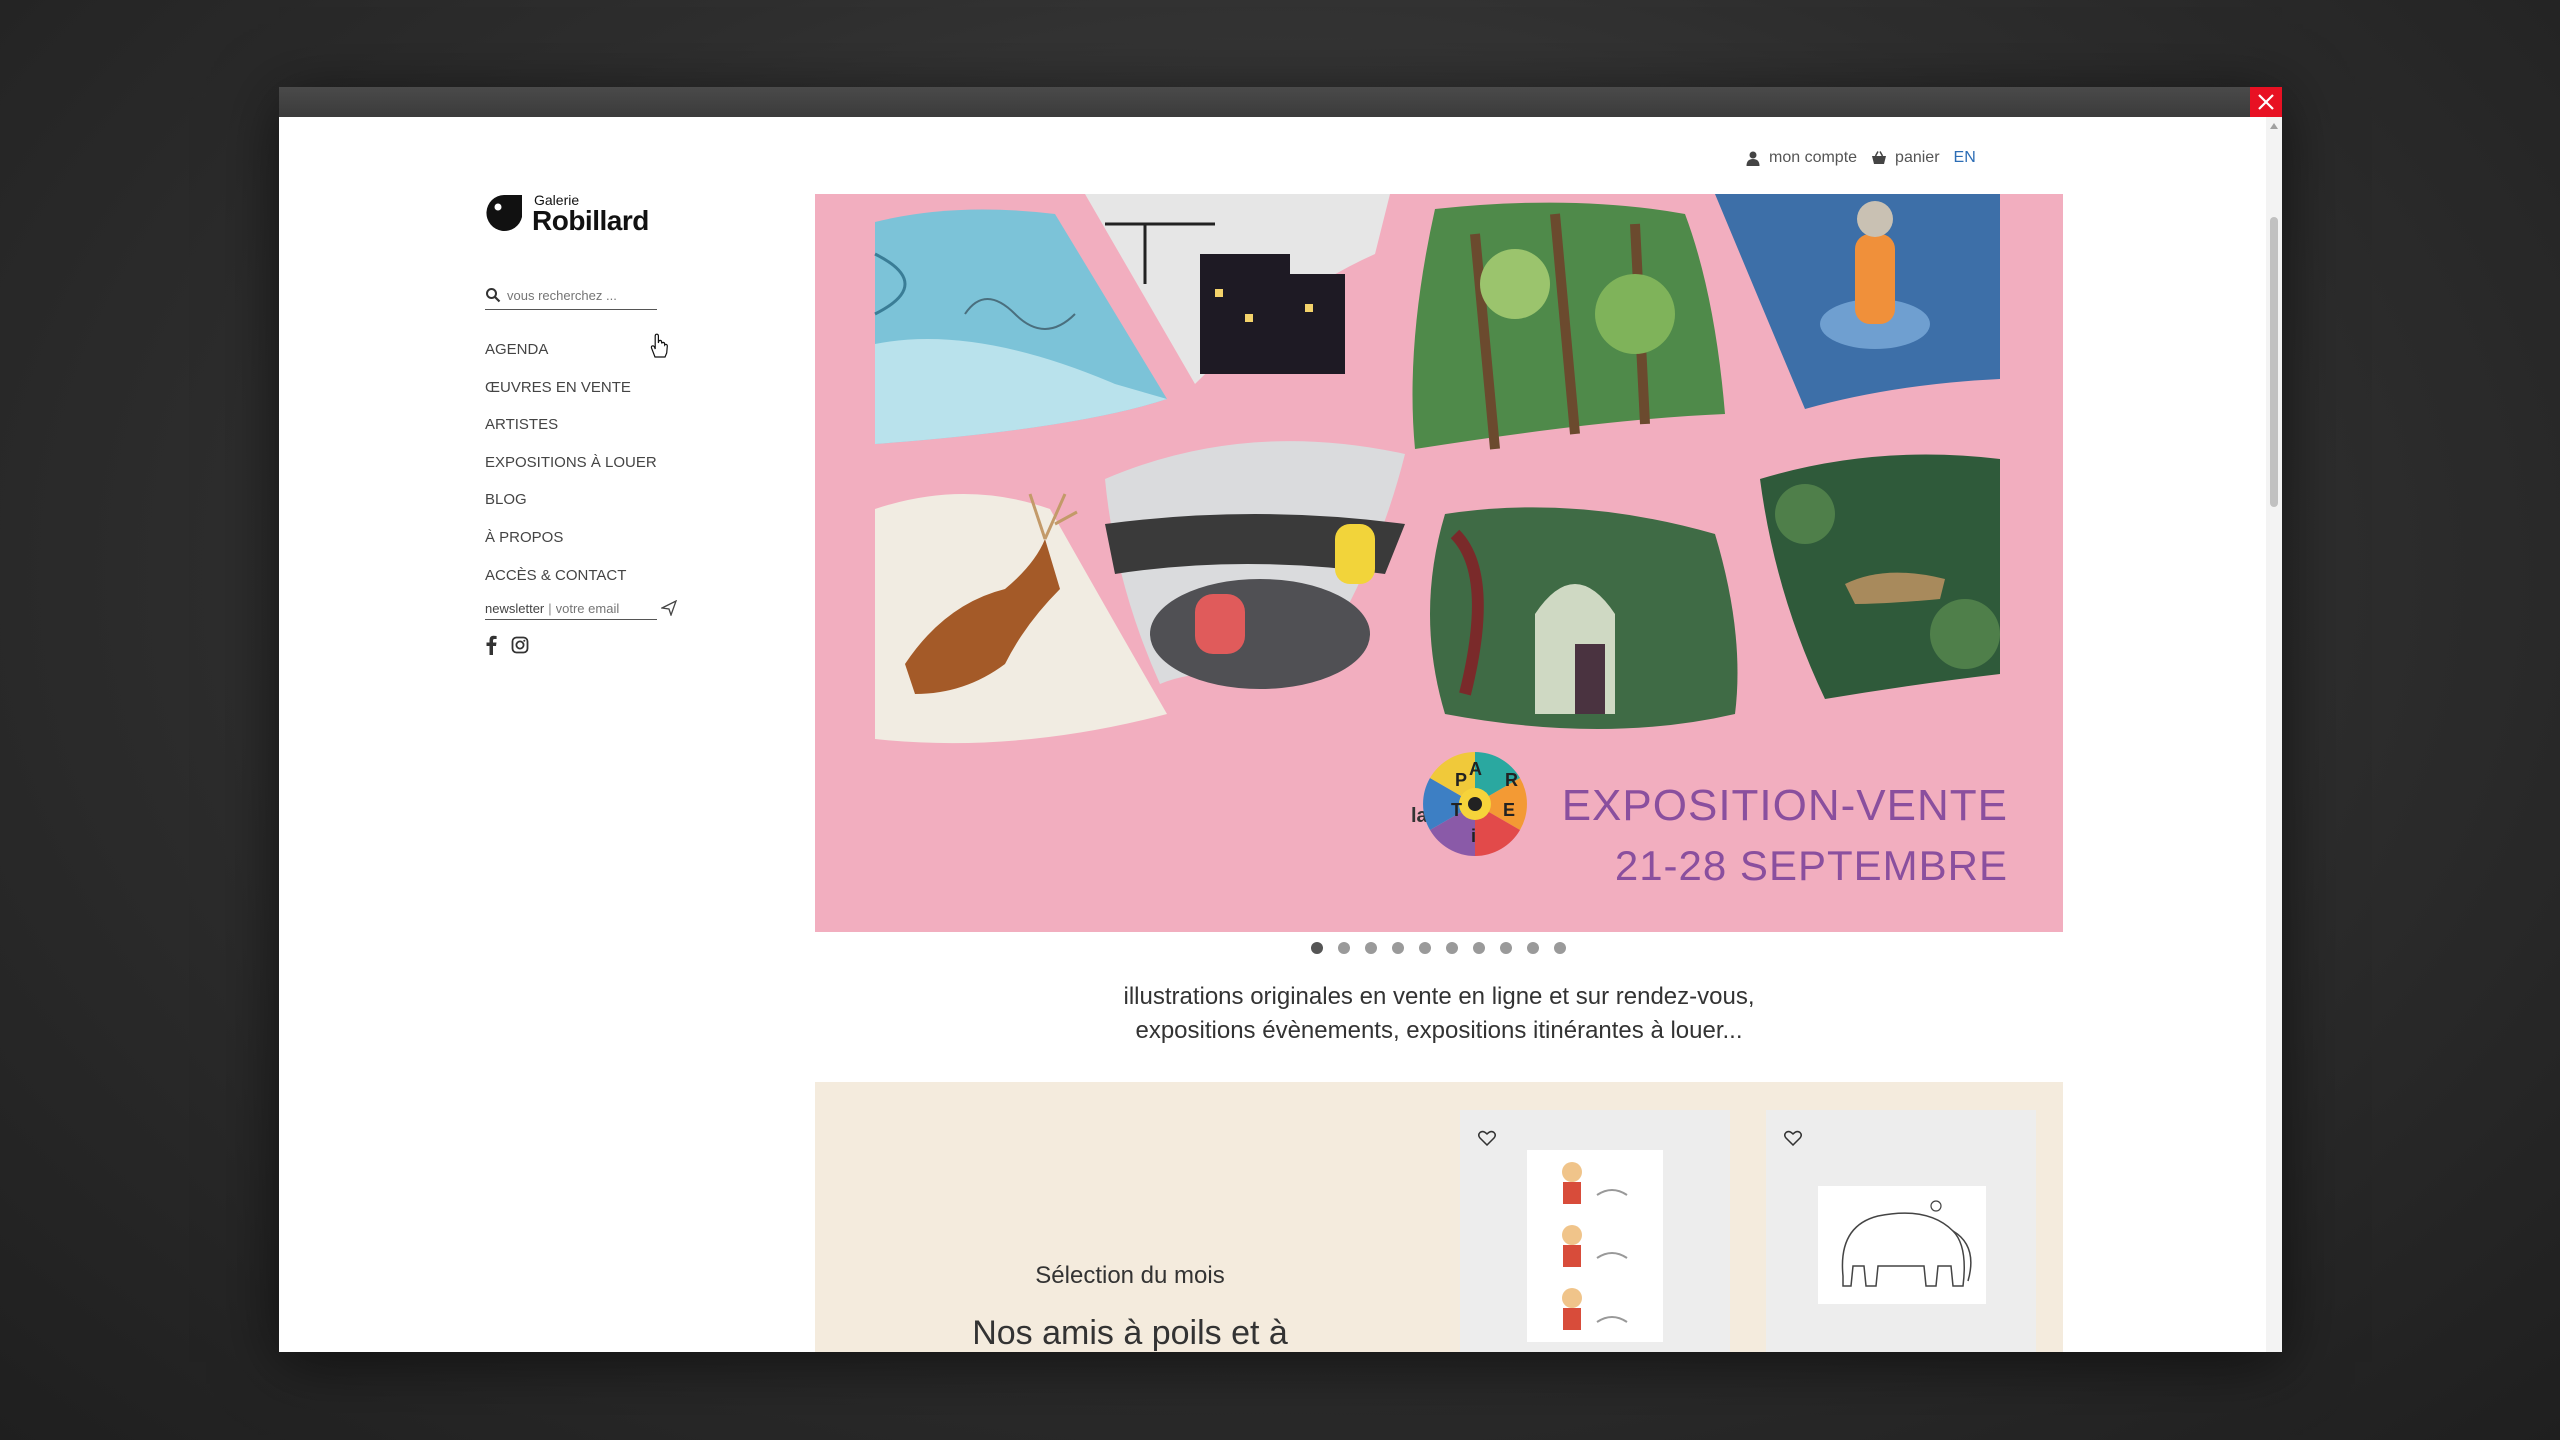  Describe the element at coordinates (515, 608) in the screenshot. I see `newsletter-label: newsletter` at that location.